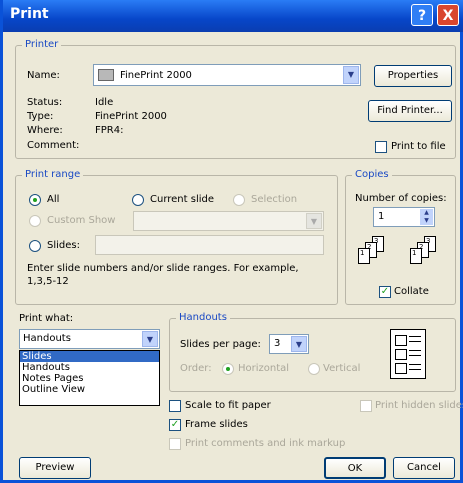 The height and width of the screenshot is (483, 463). I want to click on custom-show-radio, so click(35, 221).